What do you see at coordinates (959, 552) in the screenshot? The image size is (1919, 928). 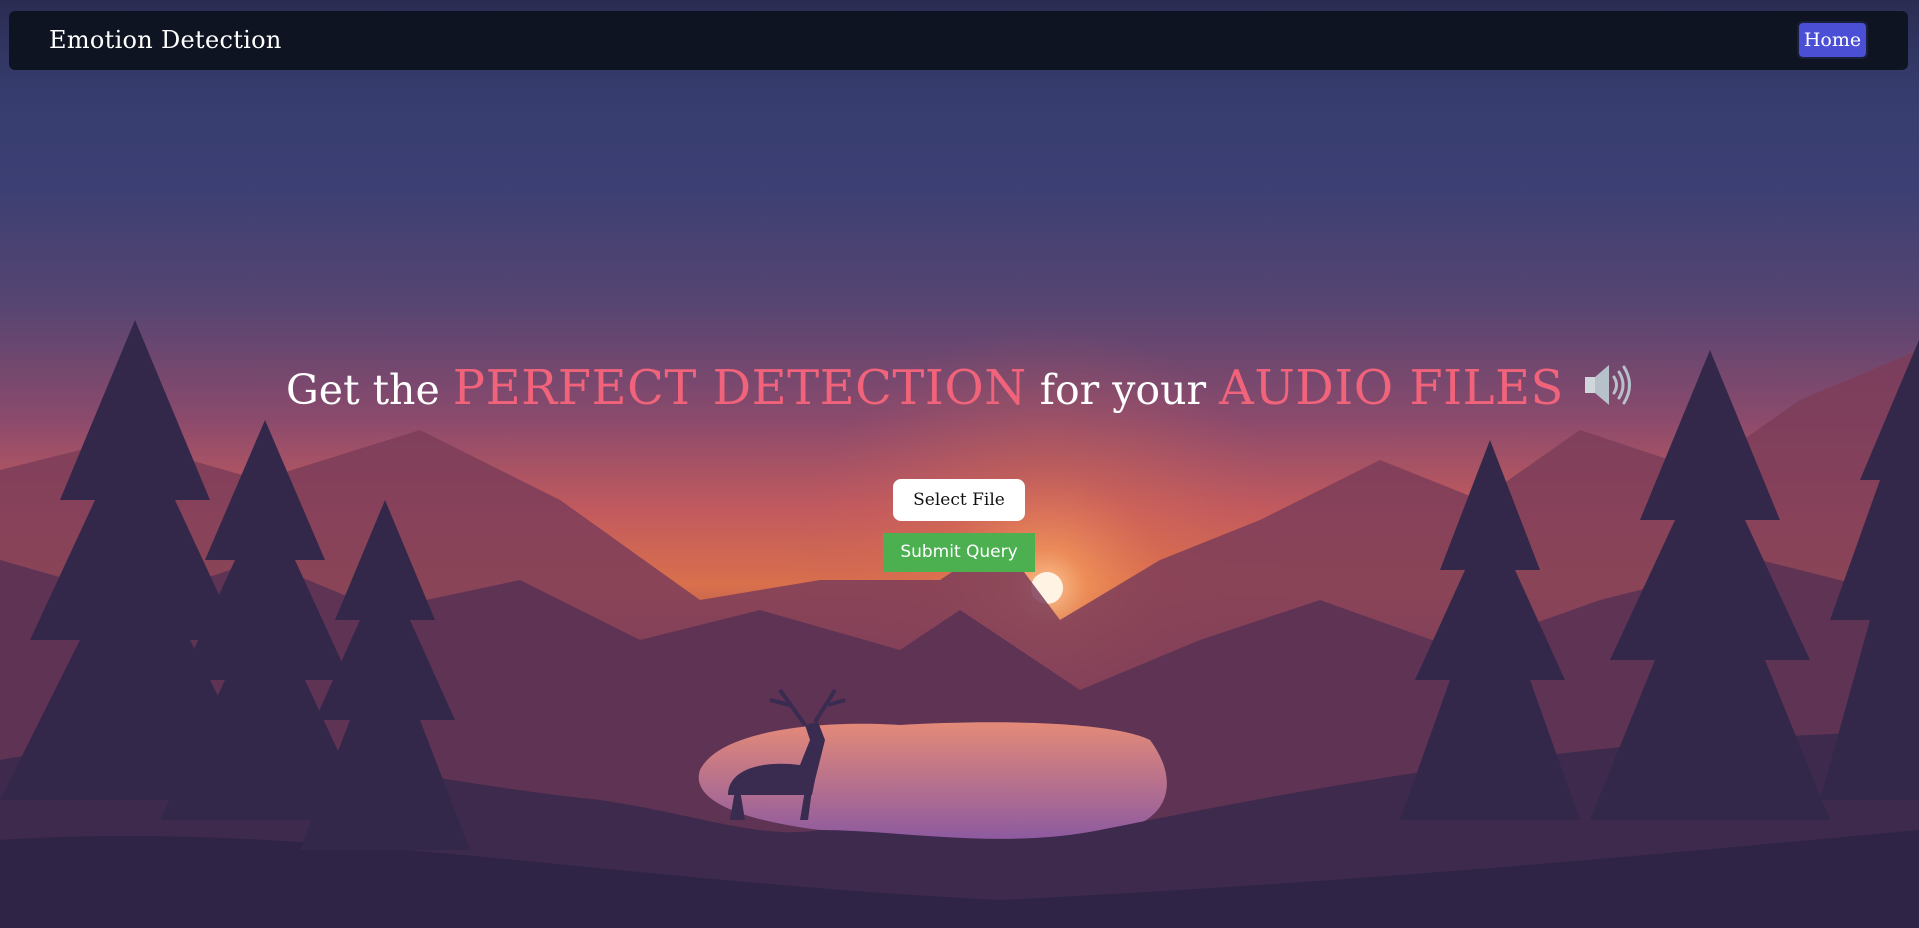 I see `submit-query-button: Submit Query` at bounding box center [959, 552].